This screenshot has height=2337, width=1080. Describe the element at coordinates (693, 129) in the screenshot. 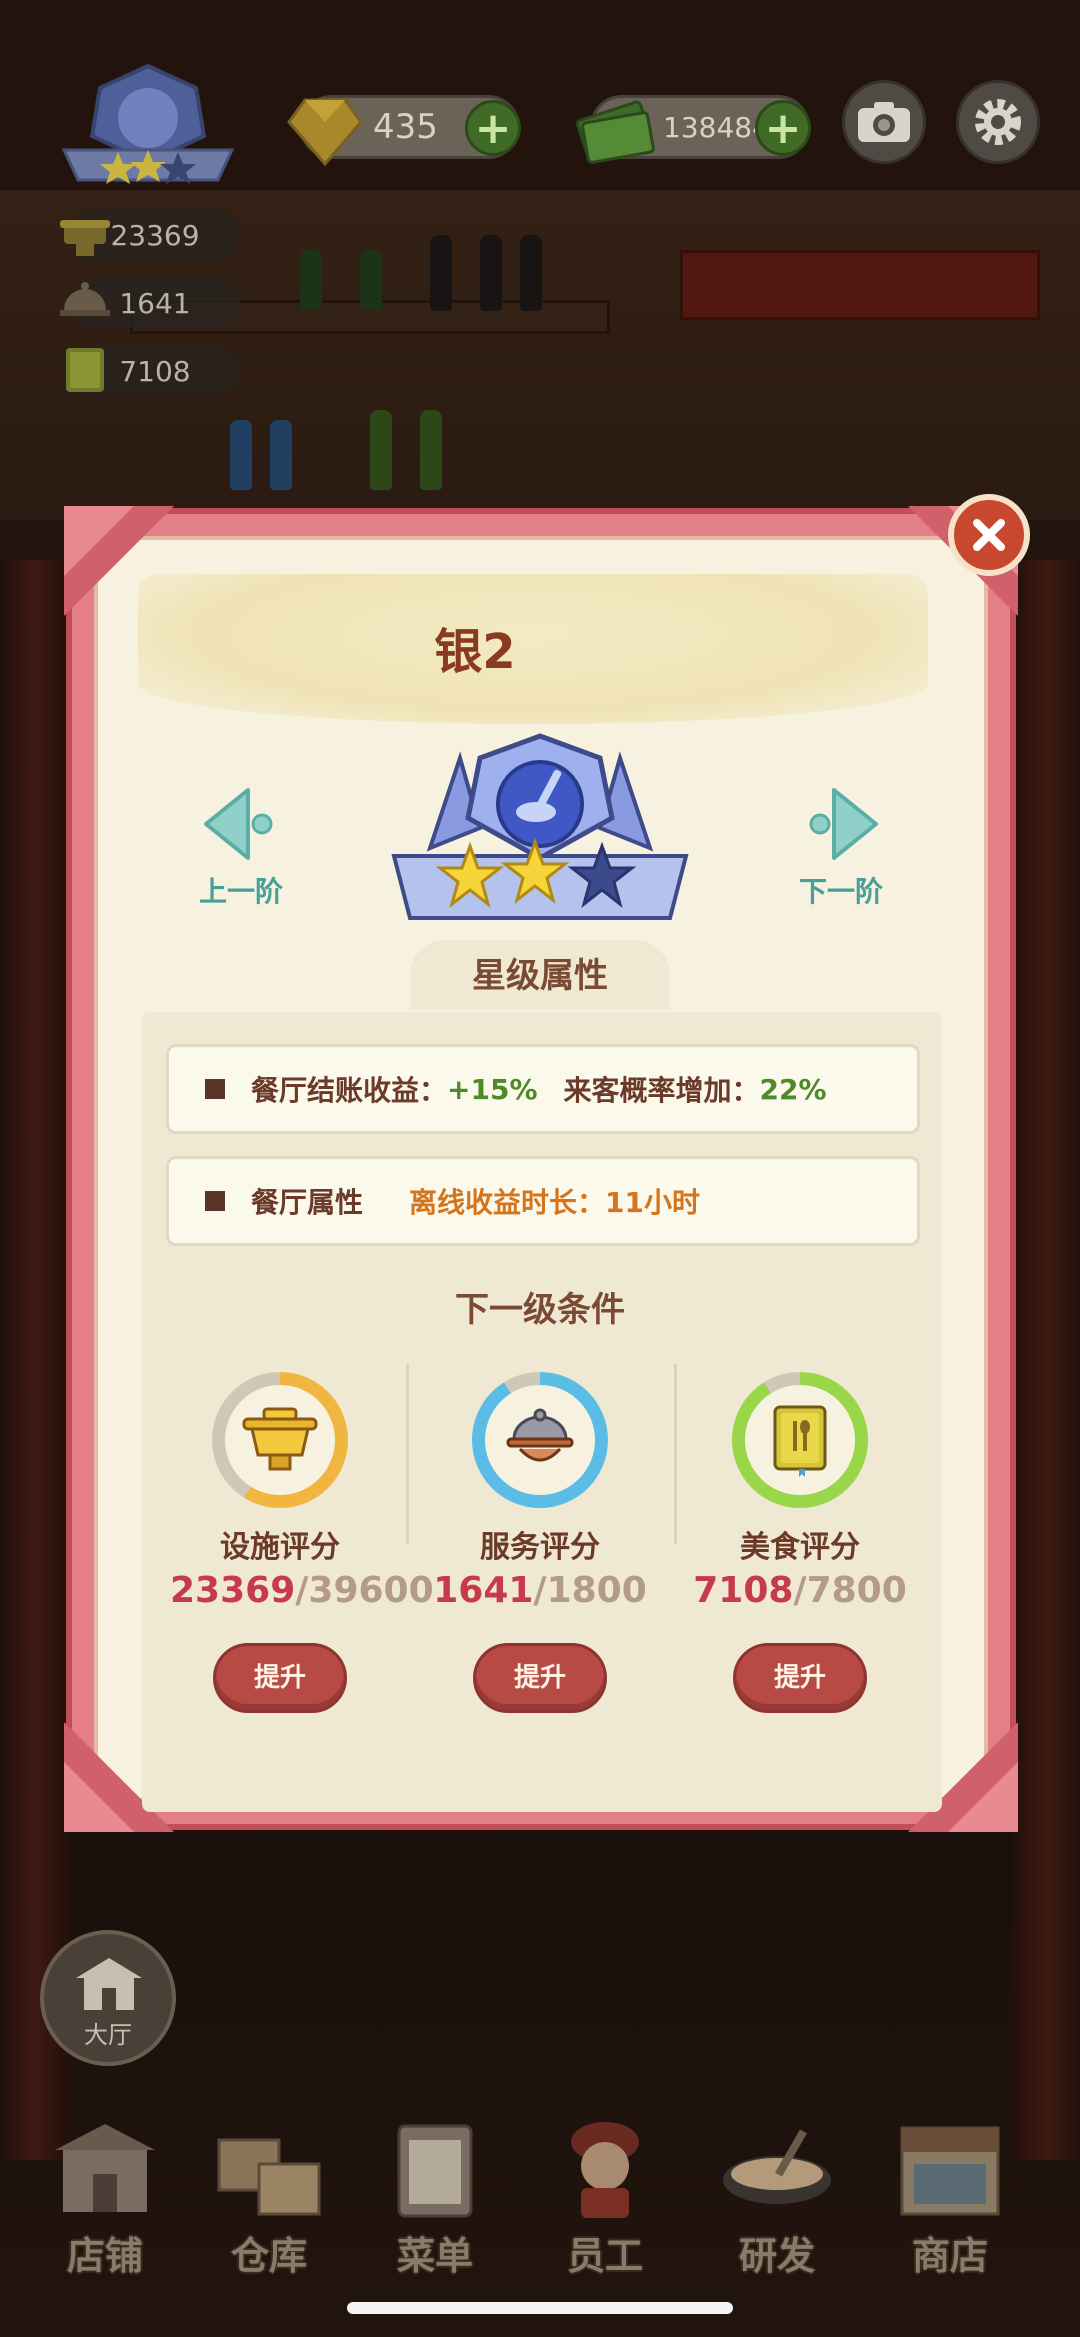

I see `cash-counter: 1384848 +` at that location.